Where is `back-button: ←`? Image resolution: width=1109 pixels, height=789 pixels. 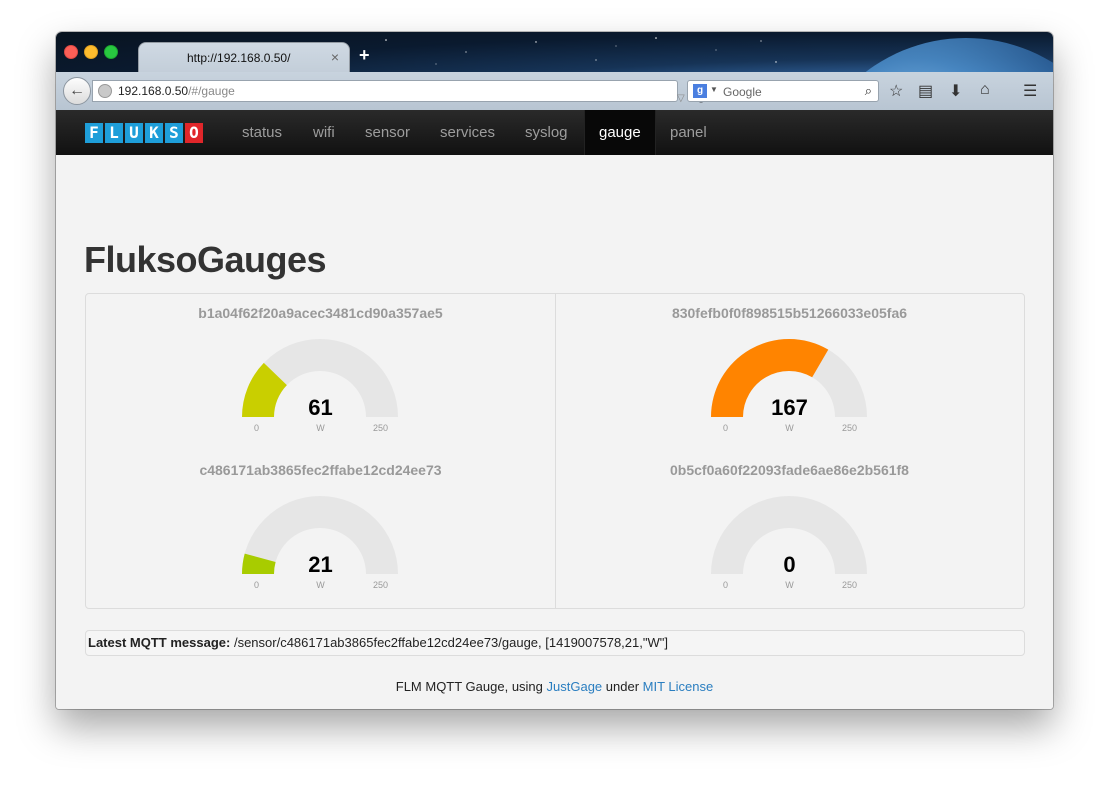
back-button: ← is located at coordinates (77, 91).